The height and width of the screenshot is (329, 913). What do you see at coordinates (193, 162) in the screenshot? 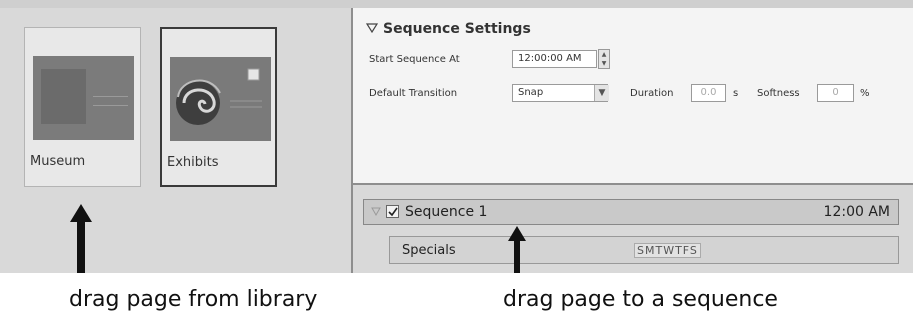
I see `library-page-label: Exhibits` at bounding box center [193, 162].